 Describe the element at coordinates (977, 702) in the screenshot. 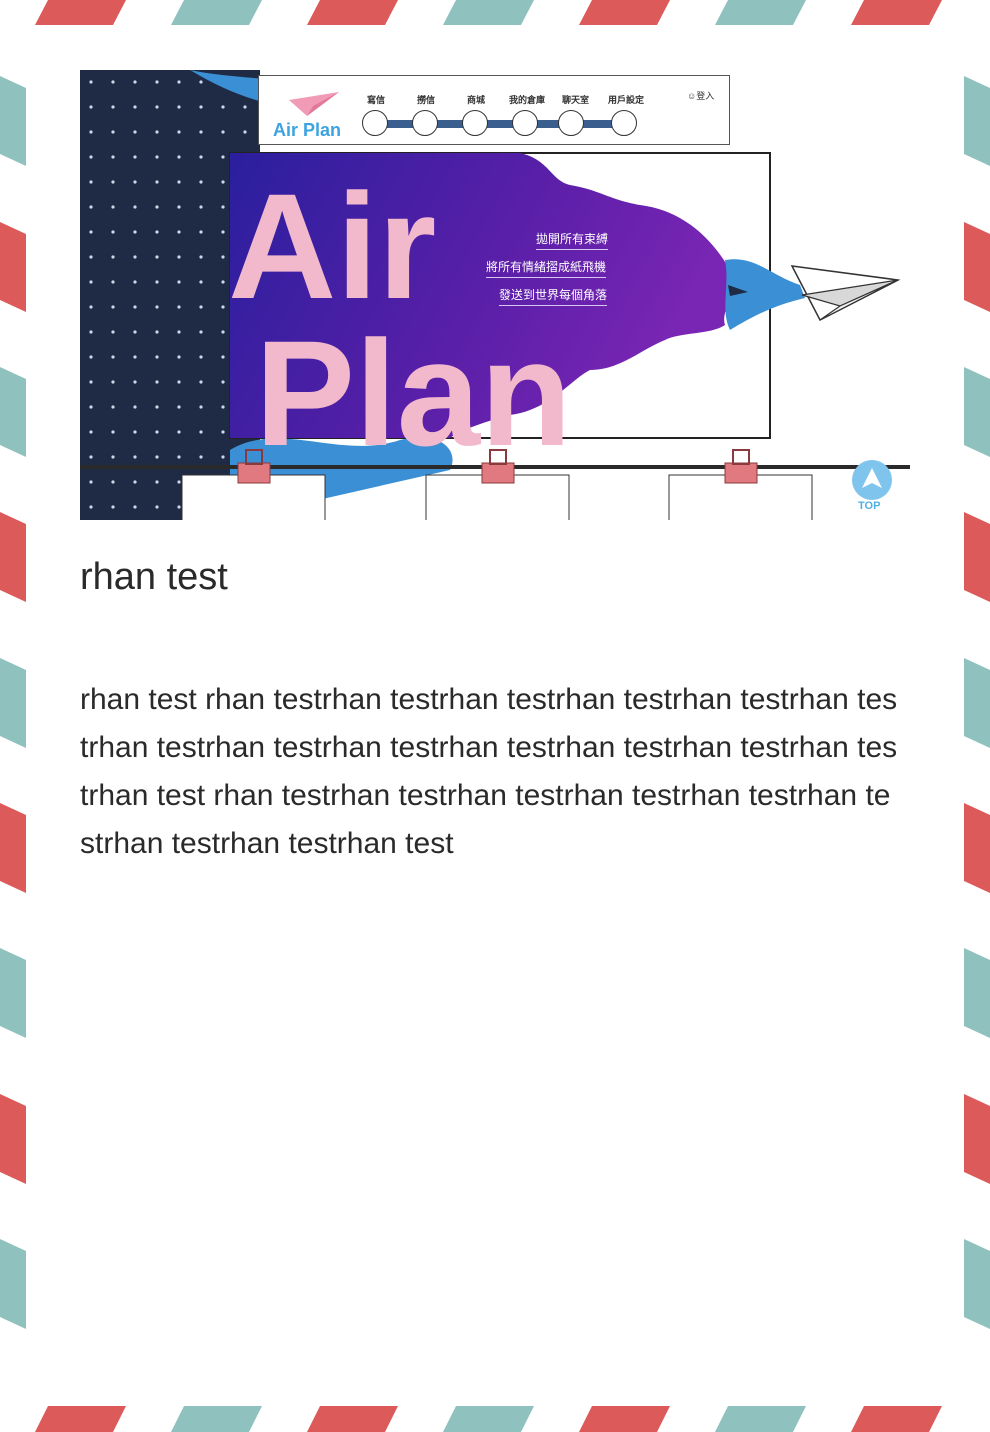

I see `right-stripes` at that location.